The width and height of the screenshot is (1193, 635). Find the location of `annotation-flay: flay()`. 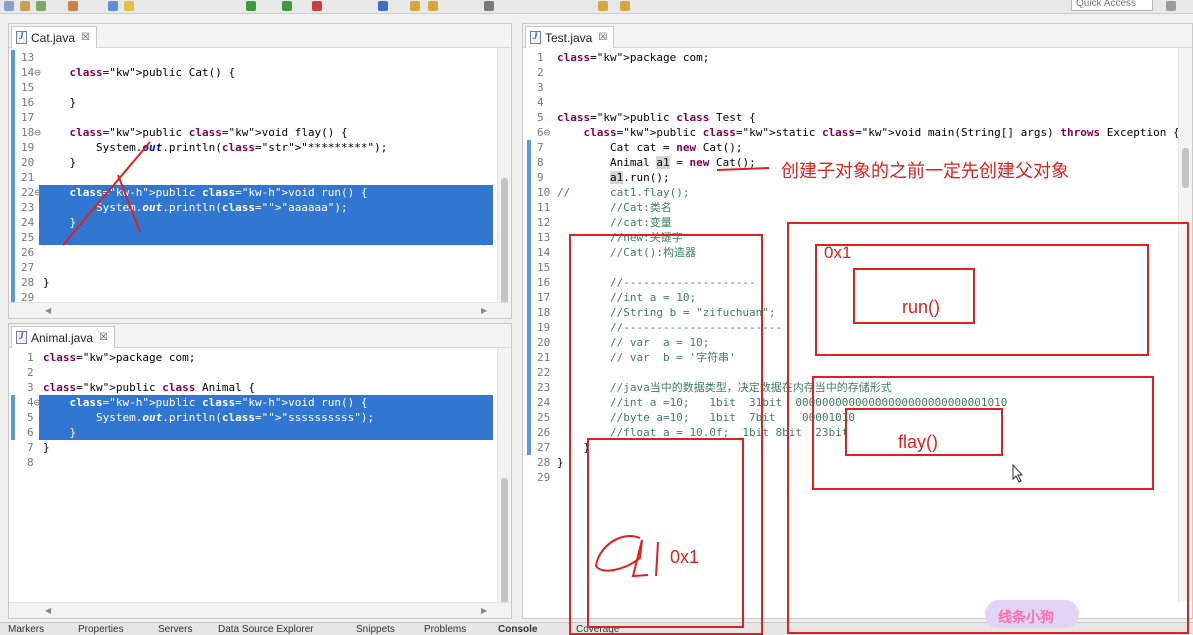

annotation-flay: flay() is located at coordinates (918, 442).